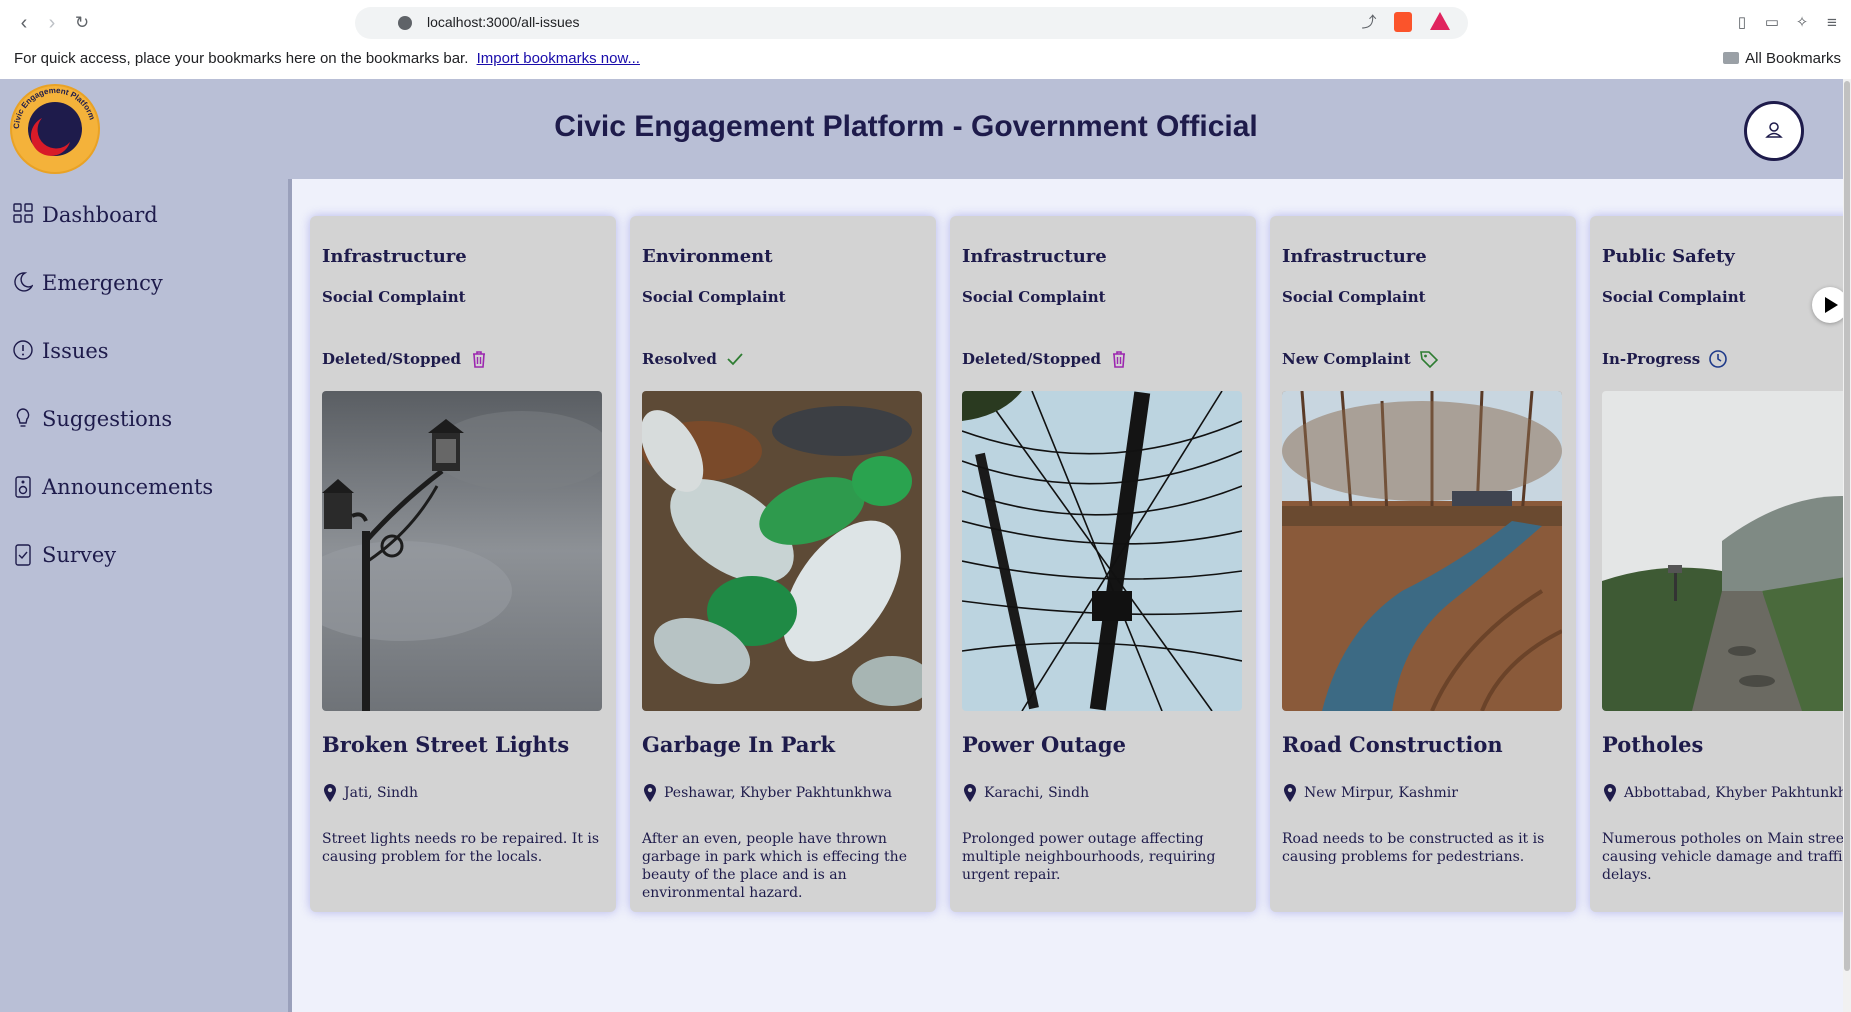  What do you see at coordinates (1737, 793) in the screenshot?
I see `location-text: Abbottabad, Khyber Pakhtunkhwa` at bounding box center [1737, 793].